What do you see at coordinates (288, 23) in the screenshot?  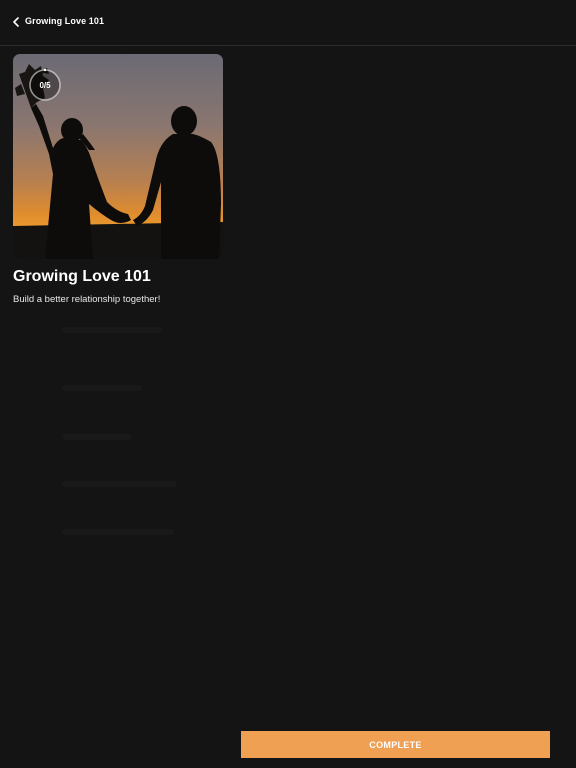 I see `top-bar: Growing Love 101` at bounding box center [288, 23].